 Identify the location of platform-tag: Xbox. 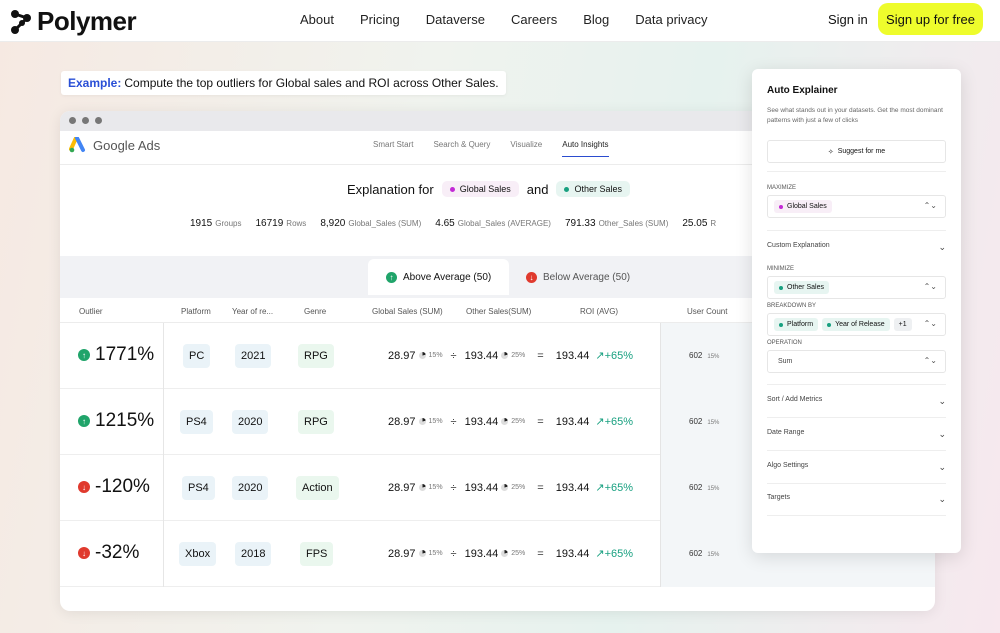
(198, 554).